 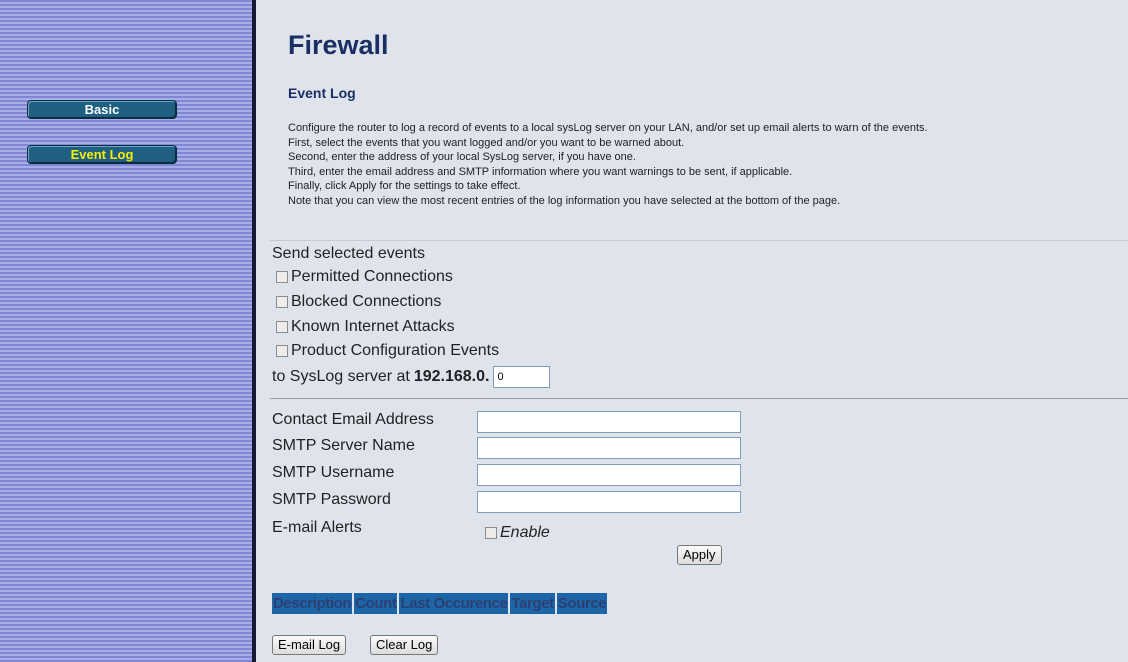 What do you see at coordinates (491, 533) in the screenshot?
I see `enable-alerts-checkbox` at bounding box center [491, 533].